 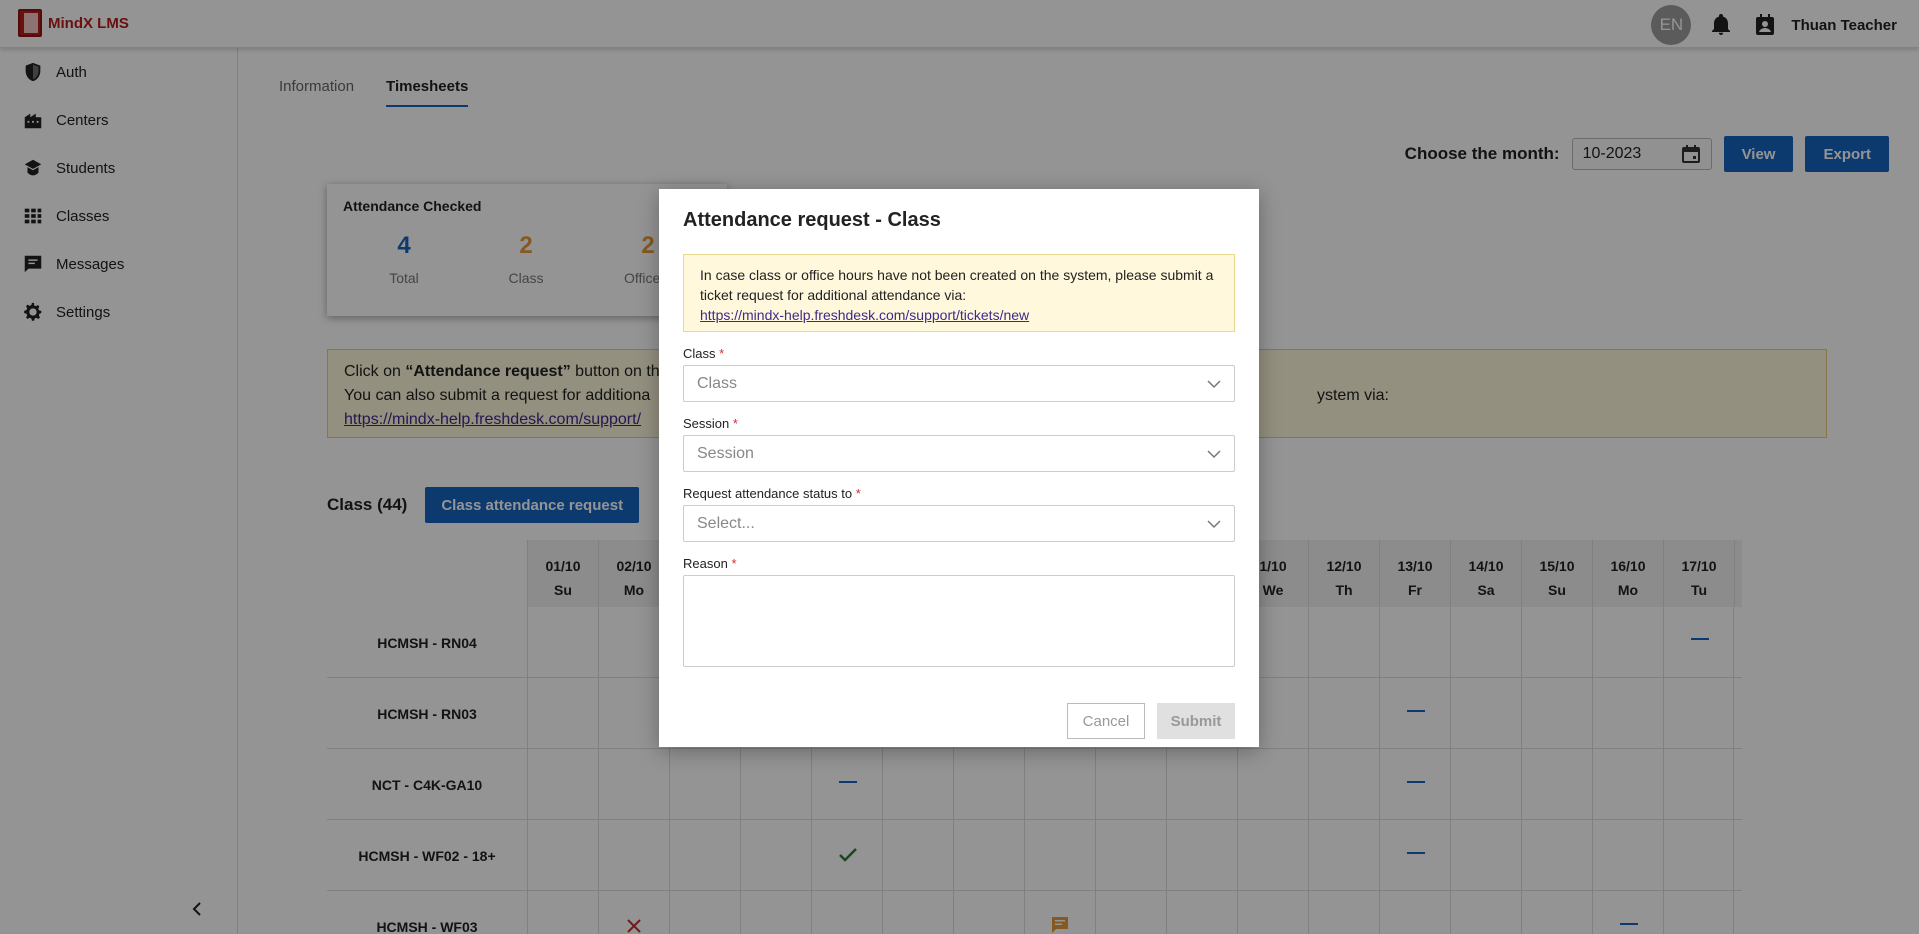 What do you see at coordinates (705, 563) in the screenshot?
I see `field-label-text: Reason` at bounding box center [705, 563].